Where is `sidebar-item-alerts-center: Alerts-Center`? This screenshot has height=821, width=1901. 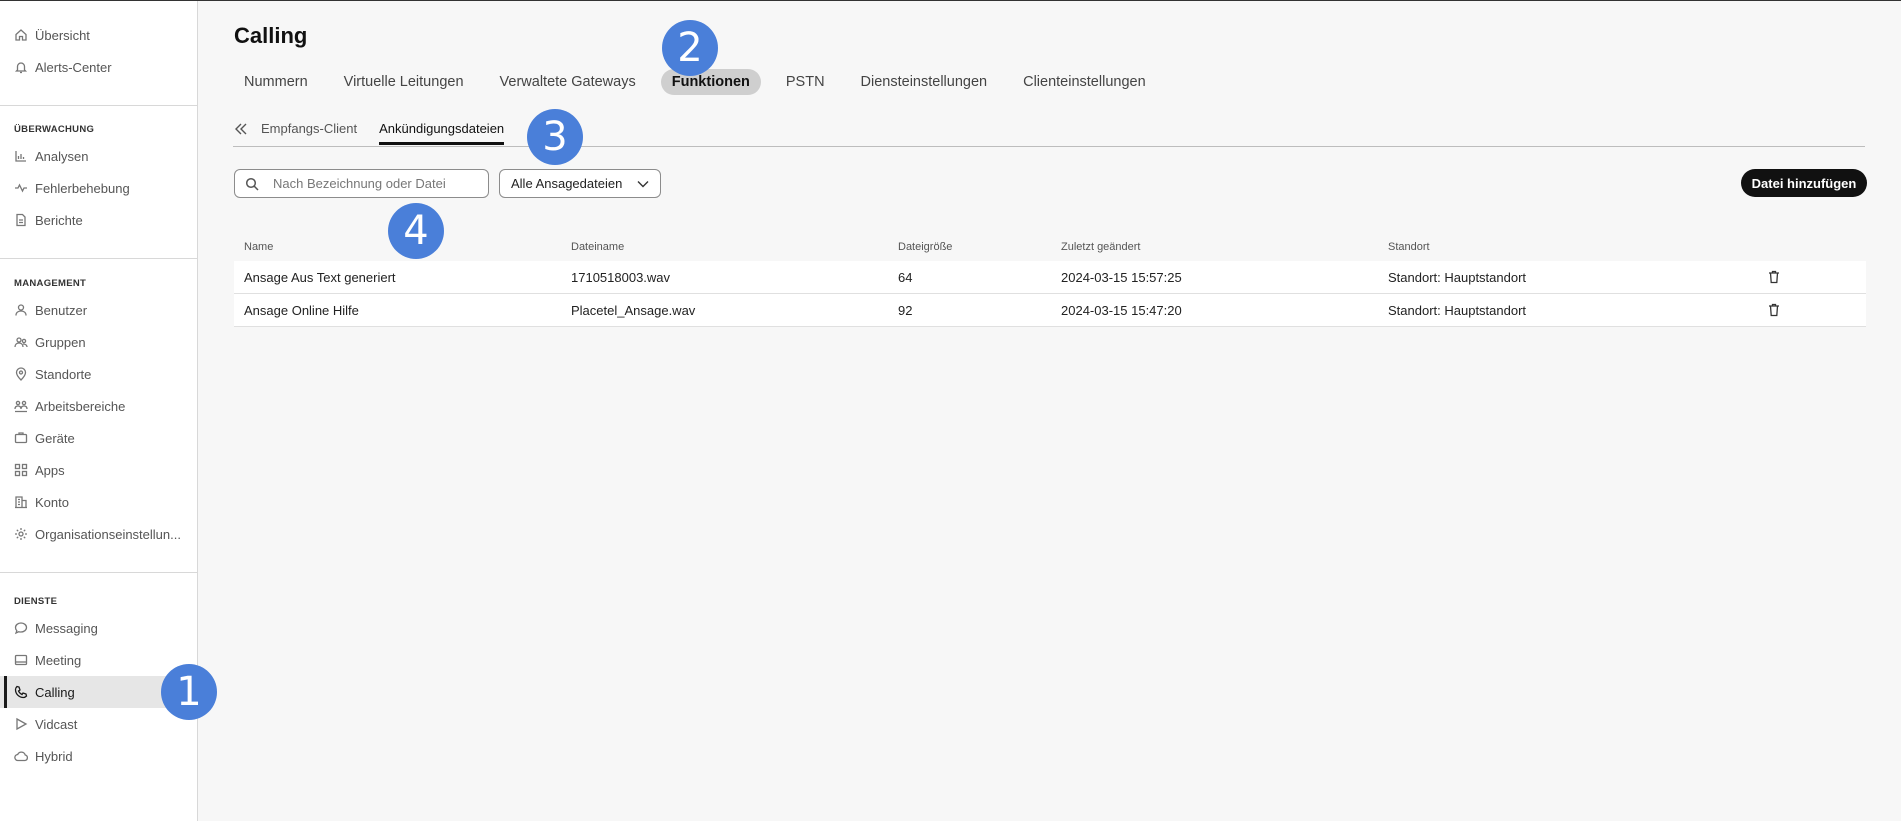 sidebar-item-alerts-center: Alerts-Center is located at coordinates (98, 67).